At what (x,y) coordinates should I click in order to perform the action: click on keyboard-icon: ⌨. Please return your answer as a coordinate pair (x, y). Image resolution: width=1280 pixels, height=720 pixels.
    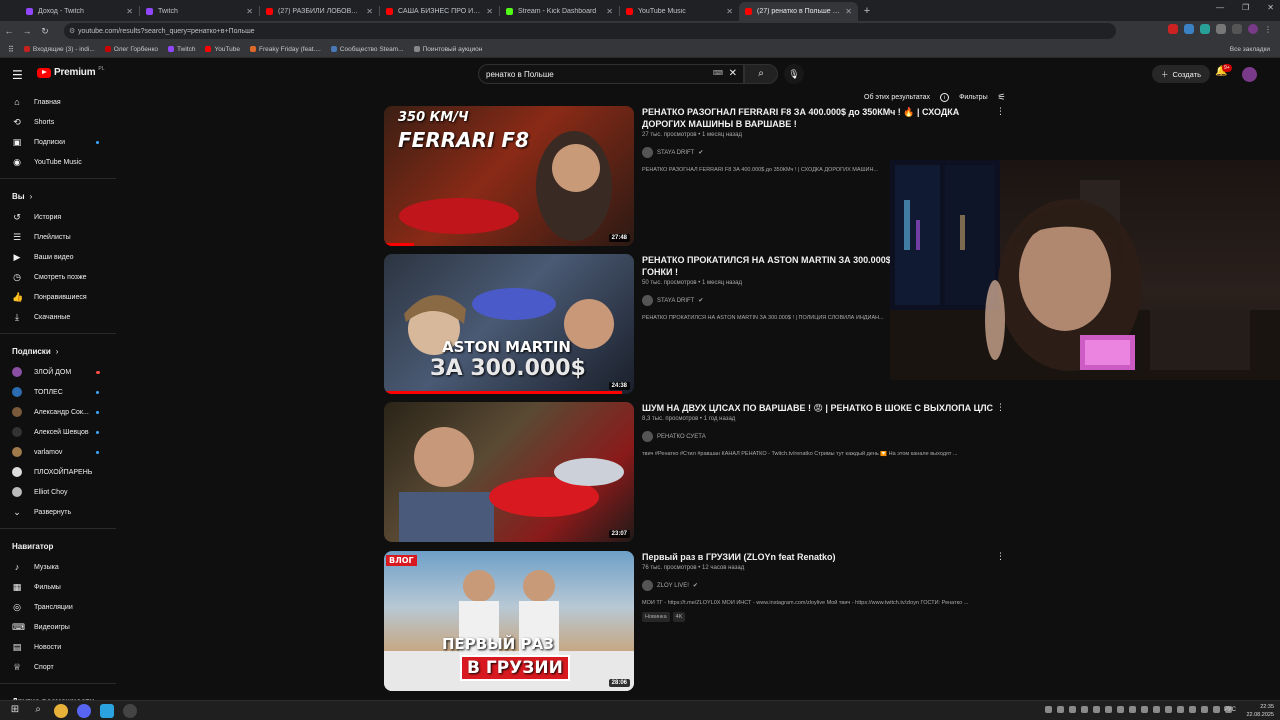
    Looking at the image, I should click on (718, 73).